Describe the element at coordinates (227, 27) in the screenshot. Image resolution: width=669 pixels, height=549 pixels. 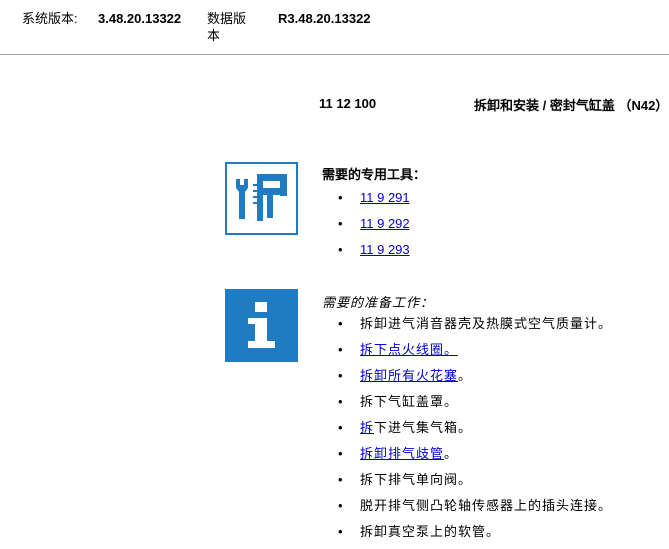
I see `data-version-label: 数据版本` at that location.